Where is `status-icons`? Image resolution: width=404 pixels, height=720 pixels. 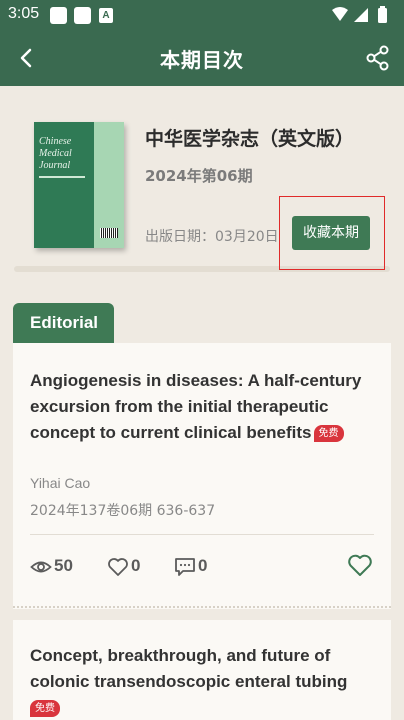
status-icons is located at coordinates (359, 14).